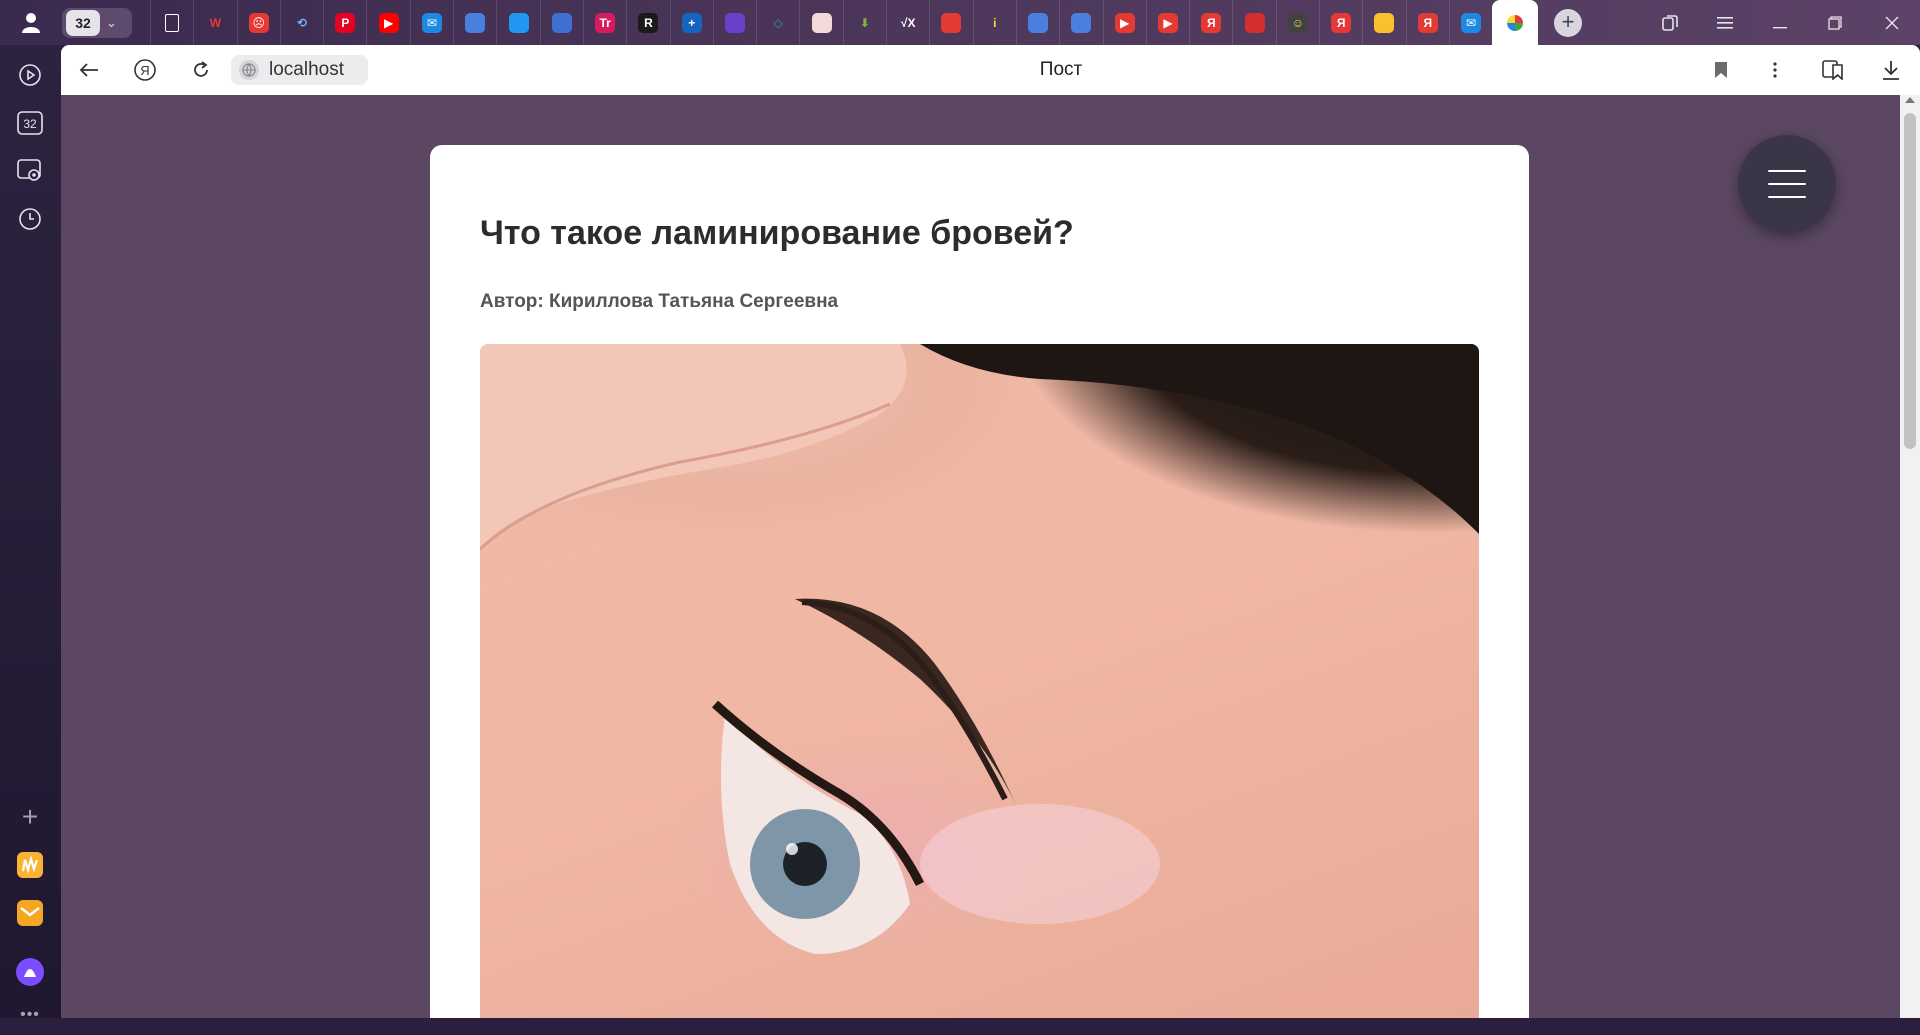 Image resolution: width=1920 pixels, height=1035 pixels. I want to click on tab-strip: 32 ⌄ W ☹ ⟲ P ▶ ✉ Tr R + ◇ ⬇ √X i ▶ ▶ Я ☺ Я Я ✉ +, so click(960, 22).